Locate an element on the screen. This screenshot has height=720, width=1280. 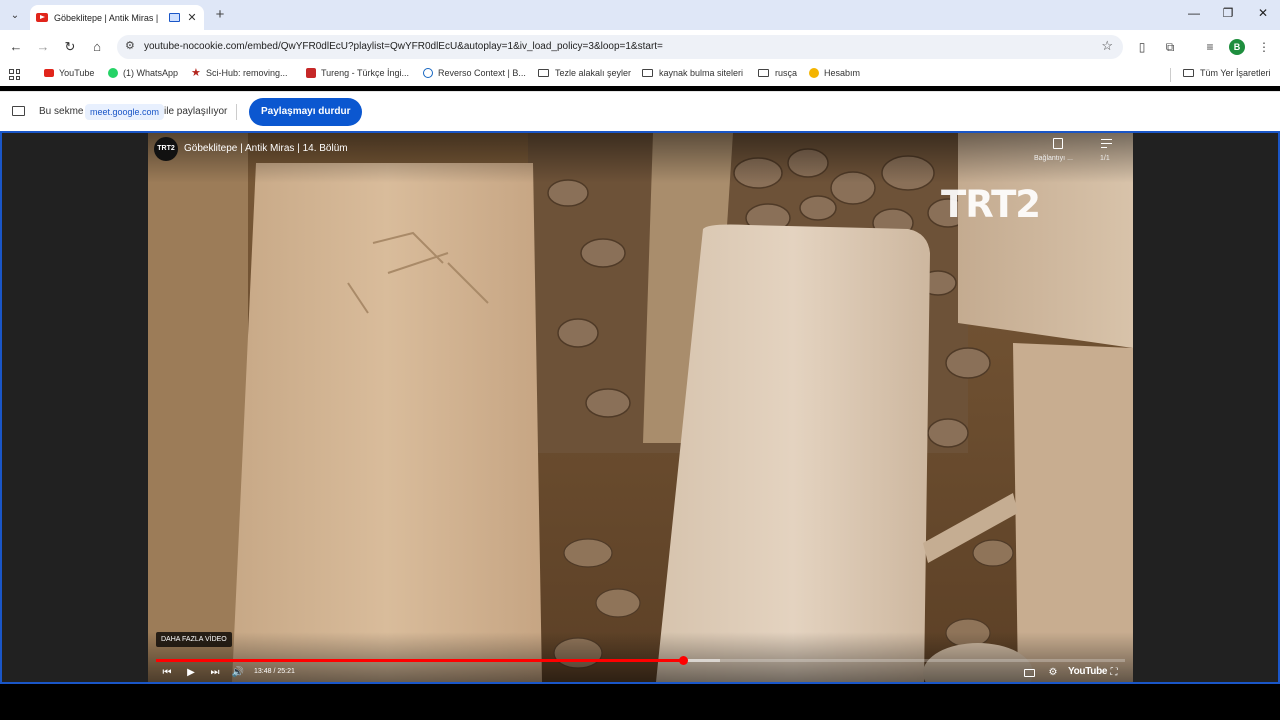
copy-link-icon is located at coordinates (1058, 143).